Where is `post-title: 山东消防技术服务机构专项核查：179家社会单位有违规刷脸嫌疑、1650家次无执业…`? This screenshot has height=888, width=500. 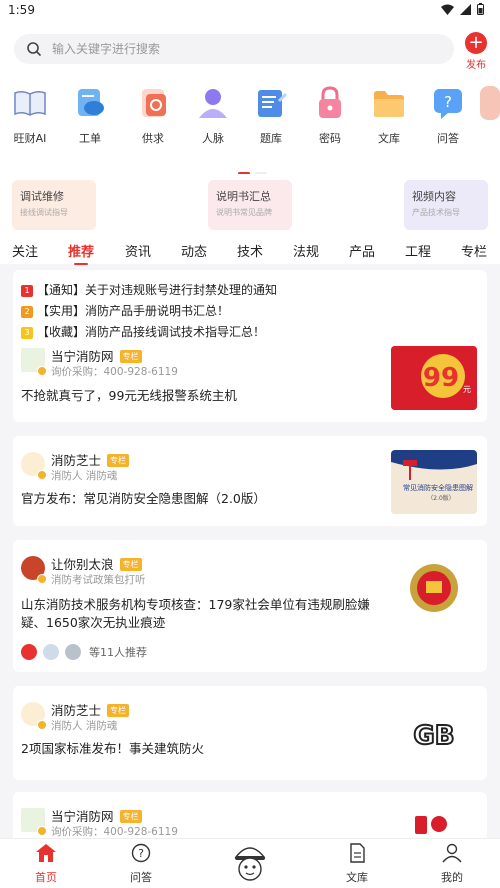
post-title: 山东消防技术服务机构专项核查：179家社会单位有违规刷脸嫌疑、1650家次无执业… is located at coordinates (197, 614).